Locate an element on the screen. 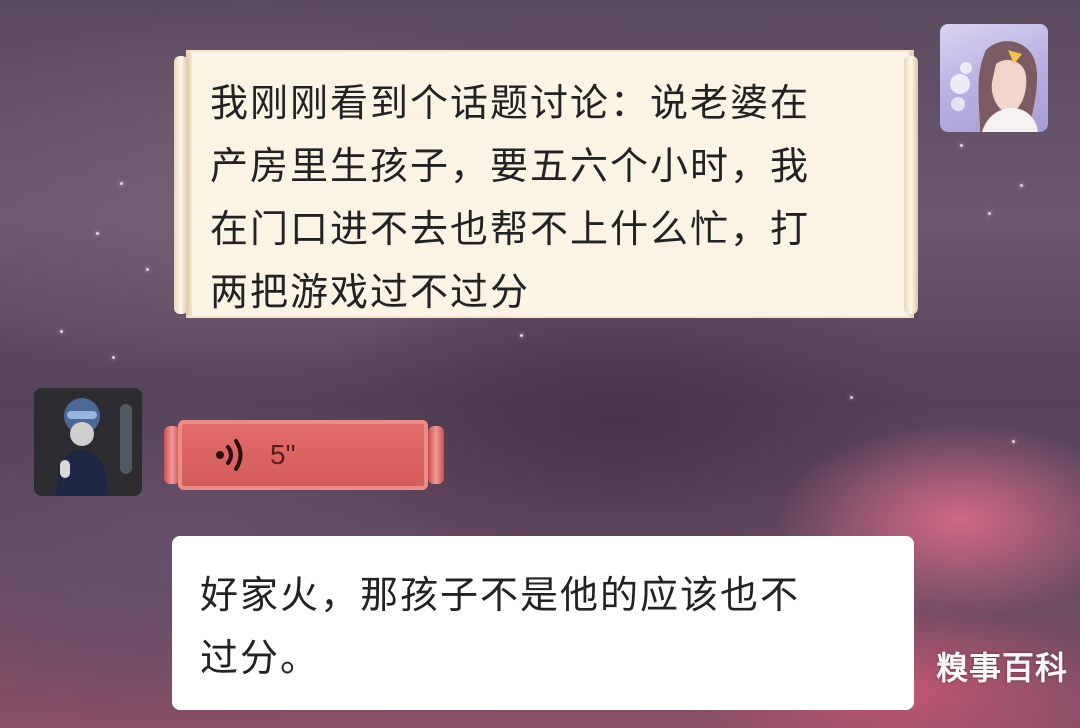 The width and height of the screenshot is (1080, 728). voice-bubble-right-roll is located at coordinates (436, 455).